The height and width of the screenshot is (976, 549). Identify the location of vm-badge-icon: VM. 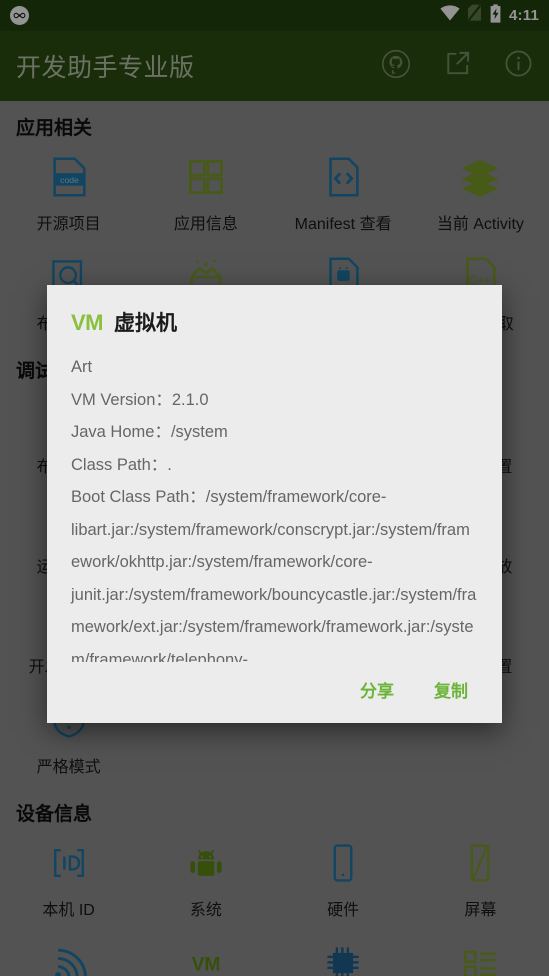
(87, 322).